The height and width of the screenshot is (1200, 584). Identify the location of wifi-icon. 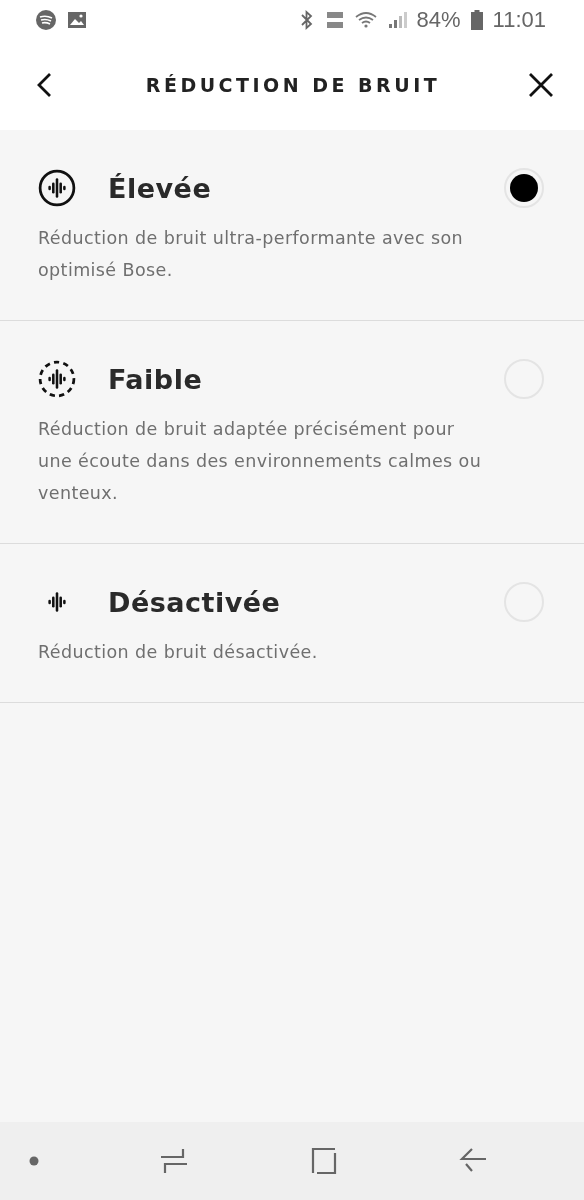
(365, 20).